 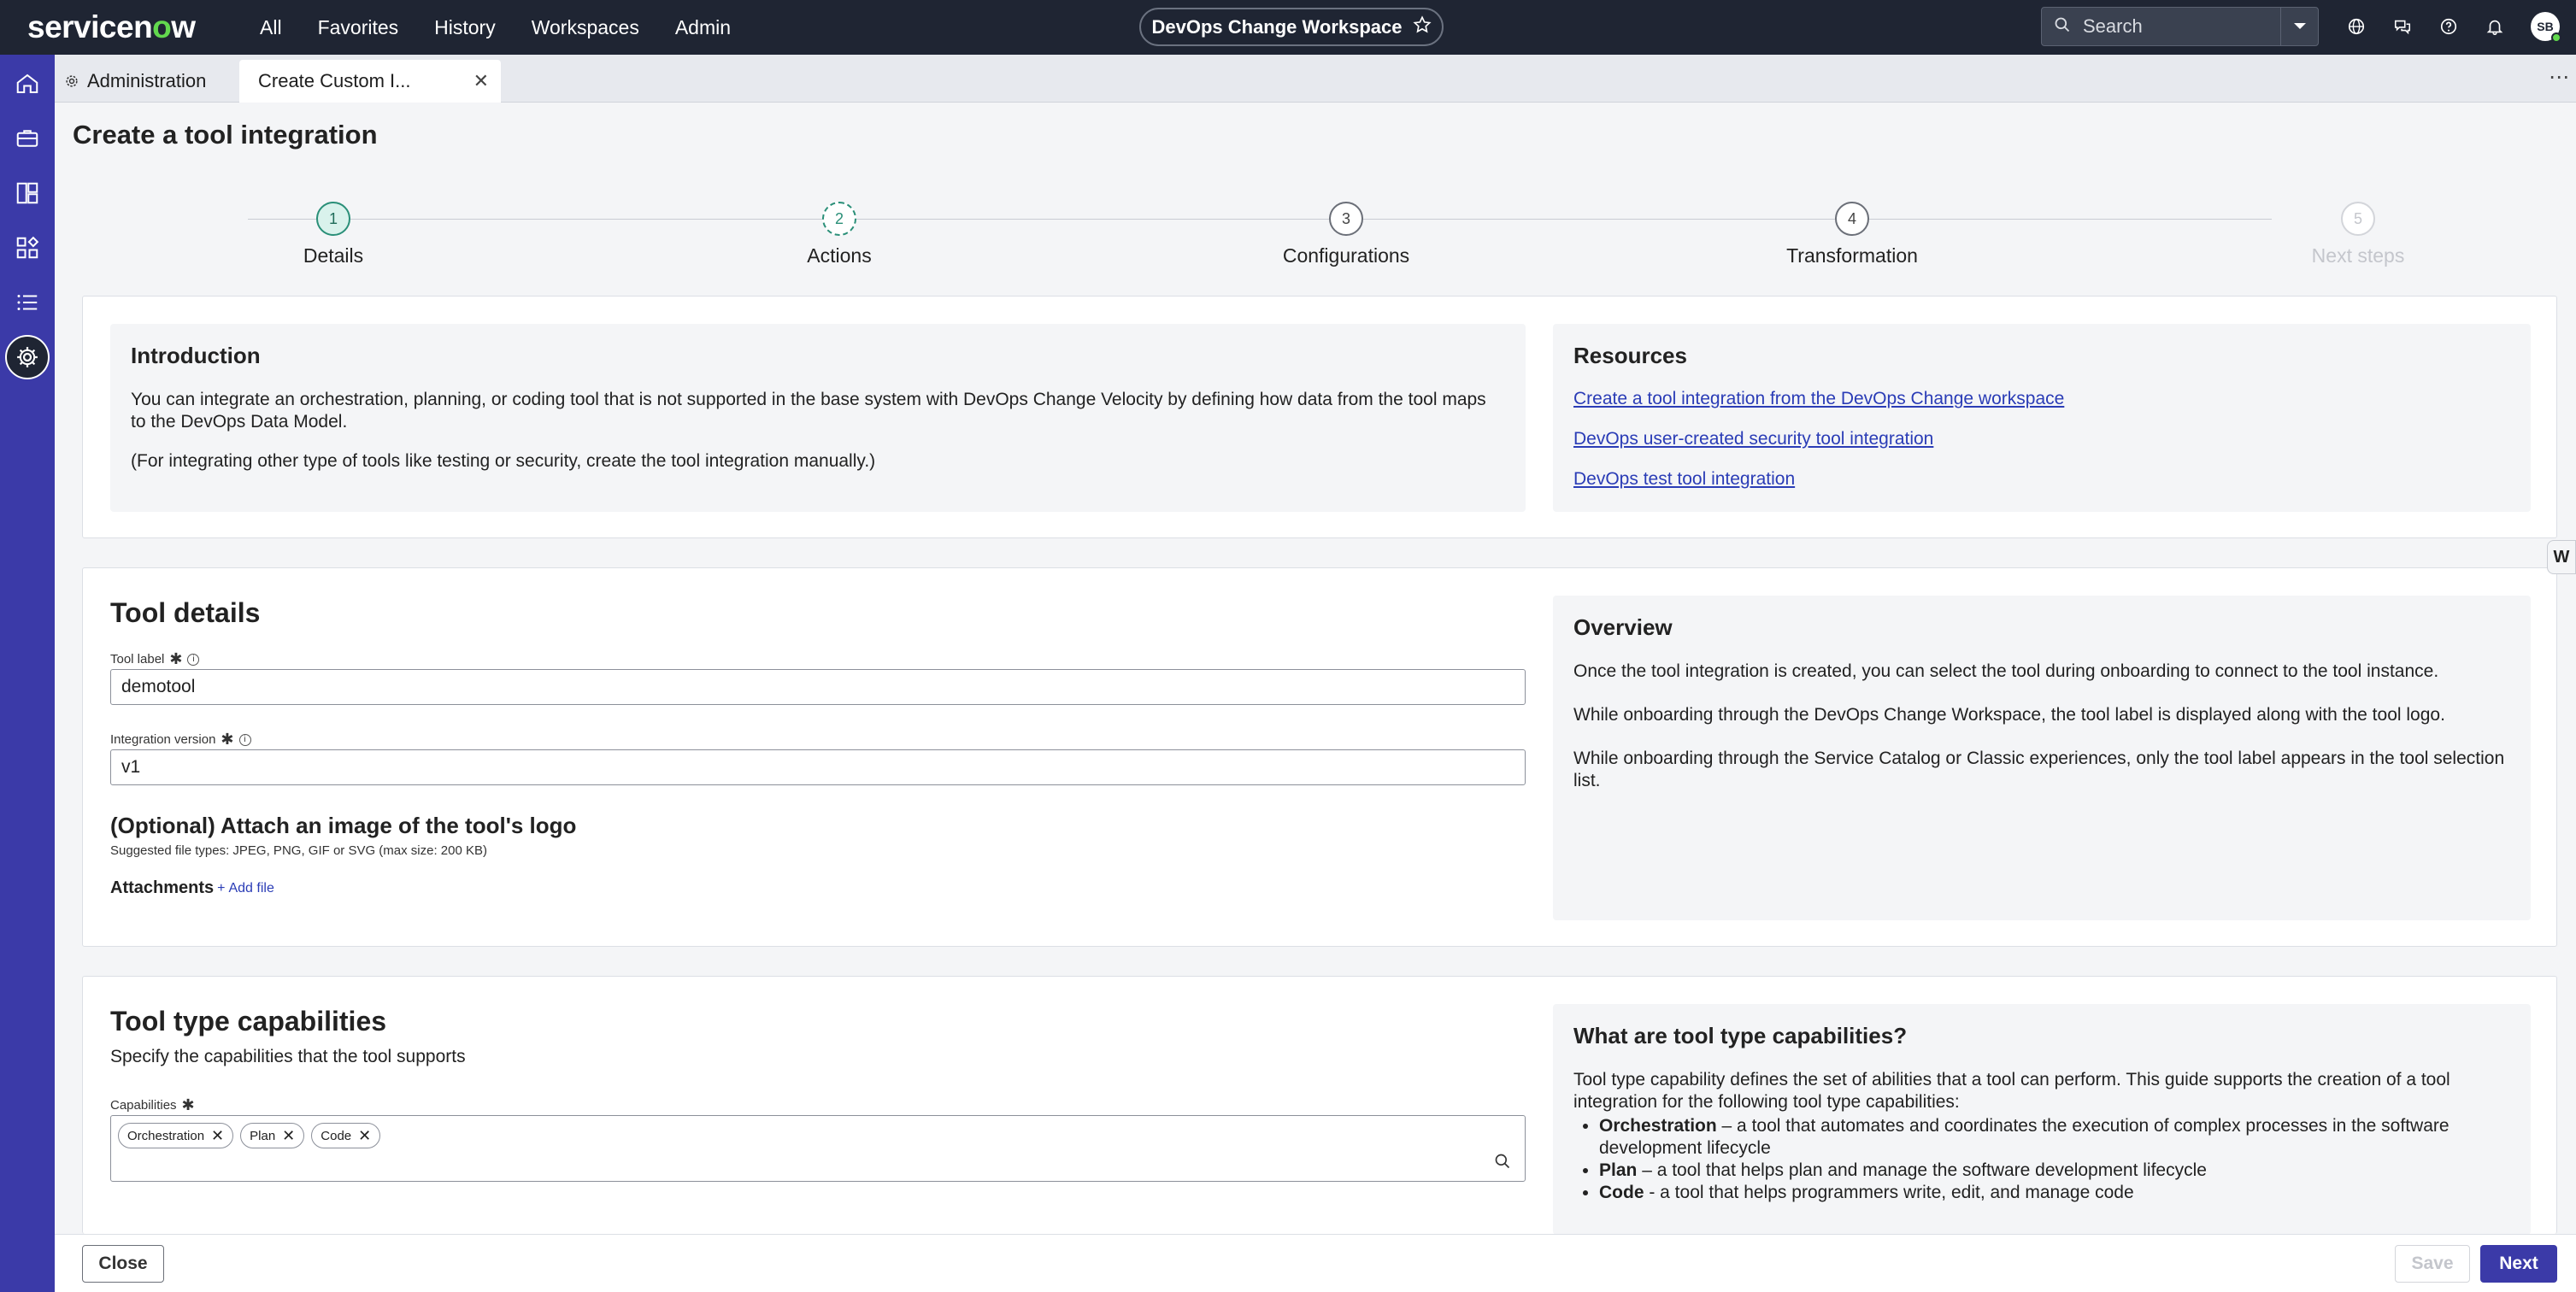 I want to click on page-title: Create a tool integration, so click(x=225, y=135).